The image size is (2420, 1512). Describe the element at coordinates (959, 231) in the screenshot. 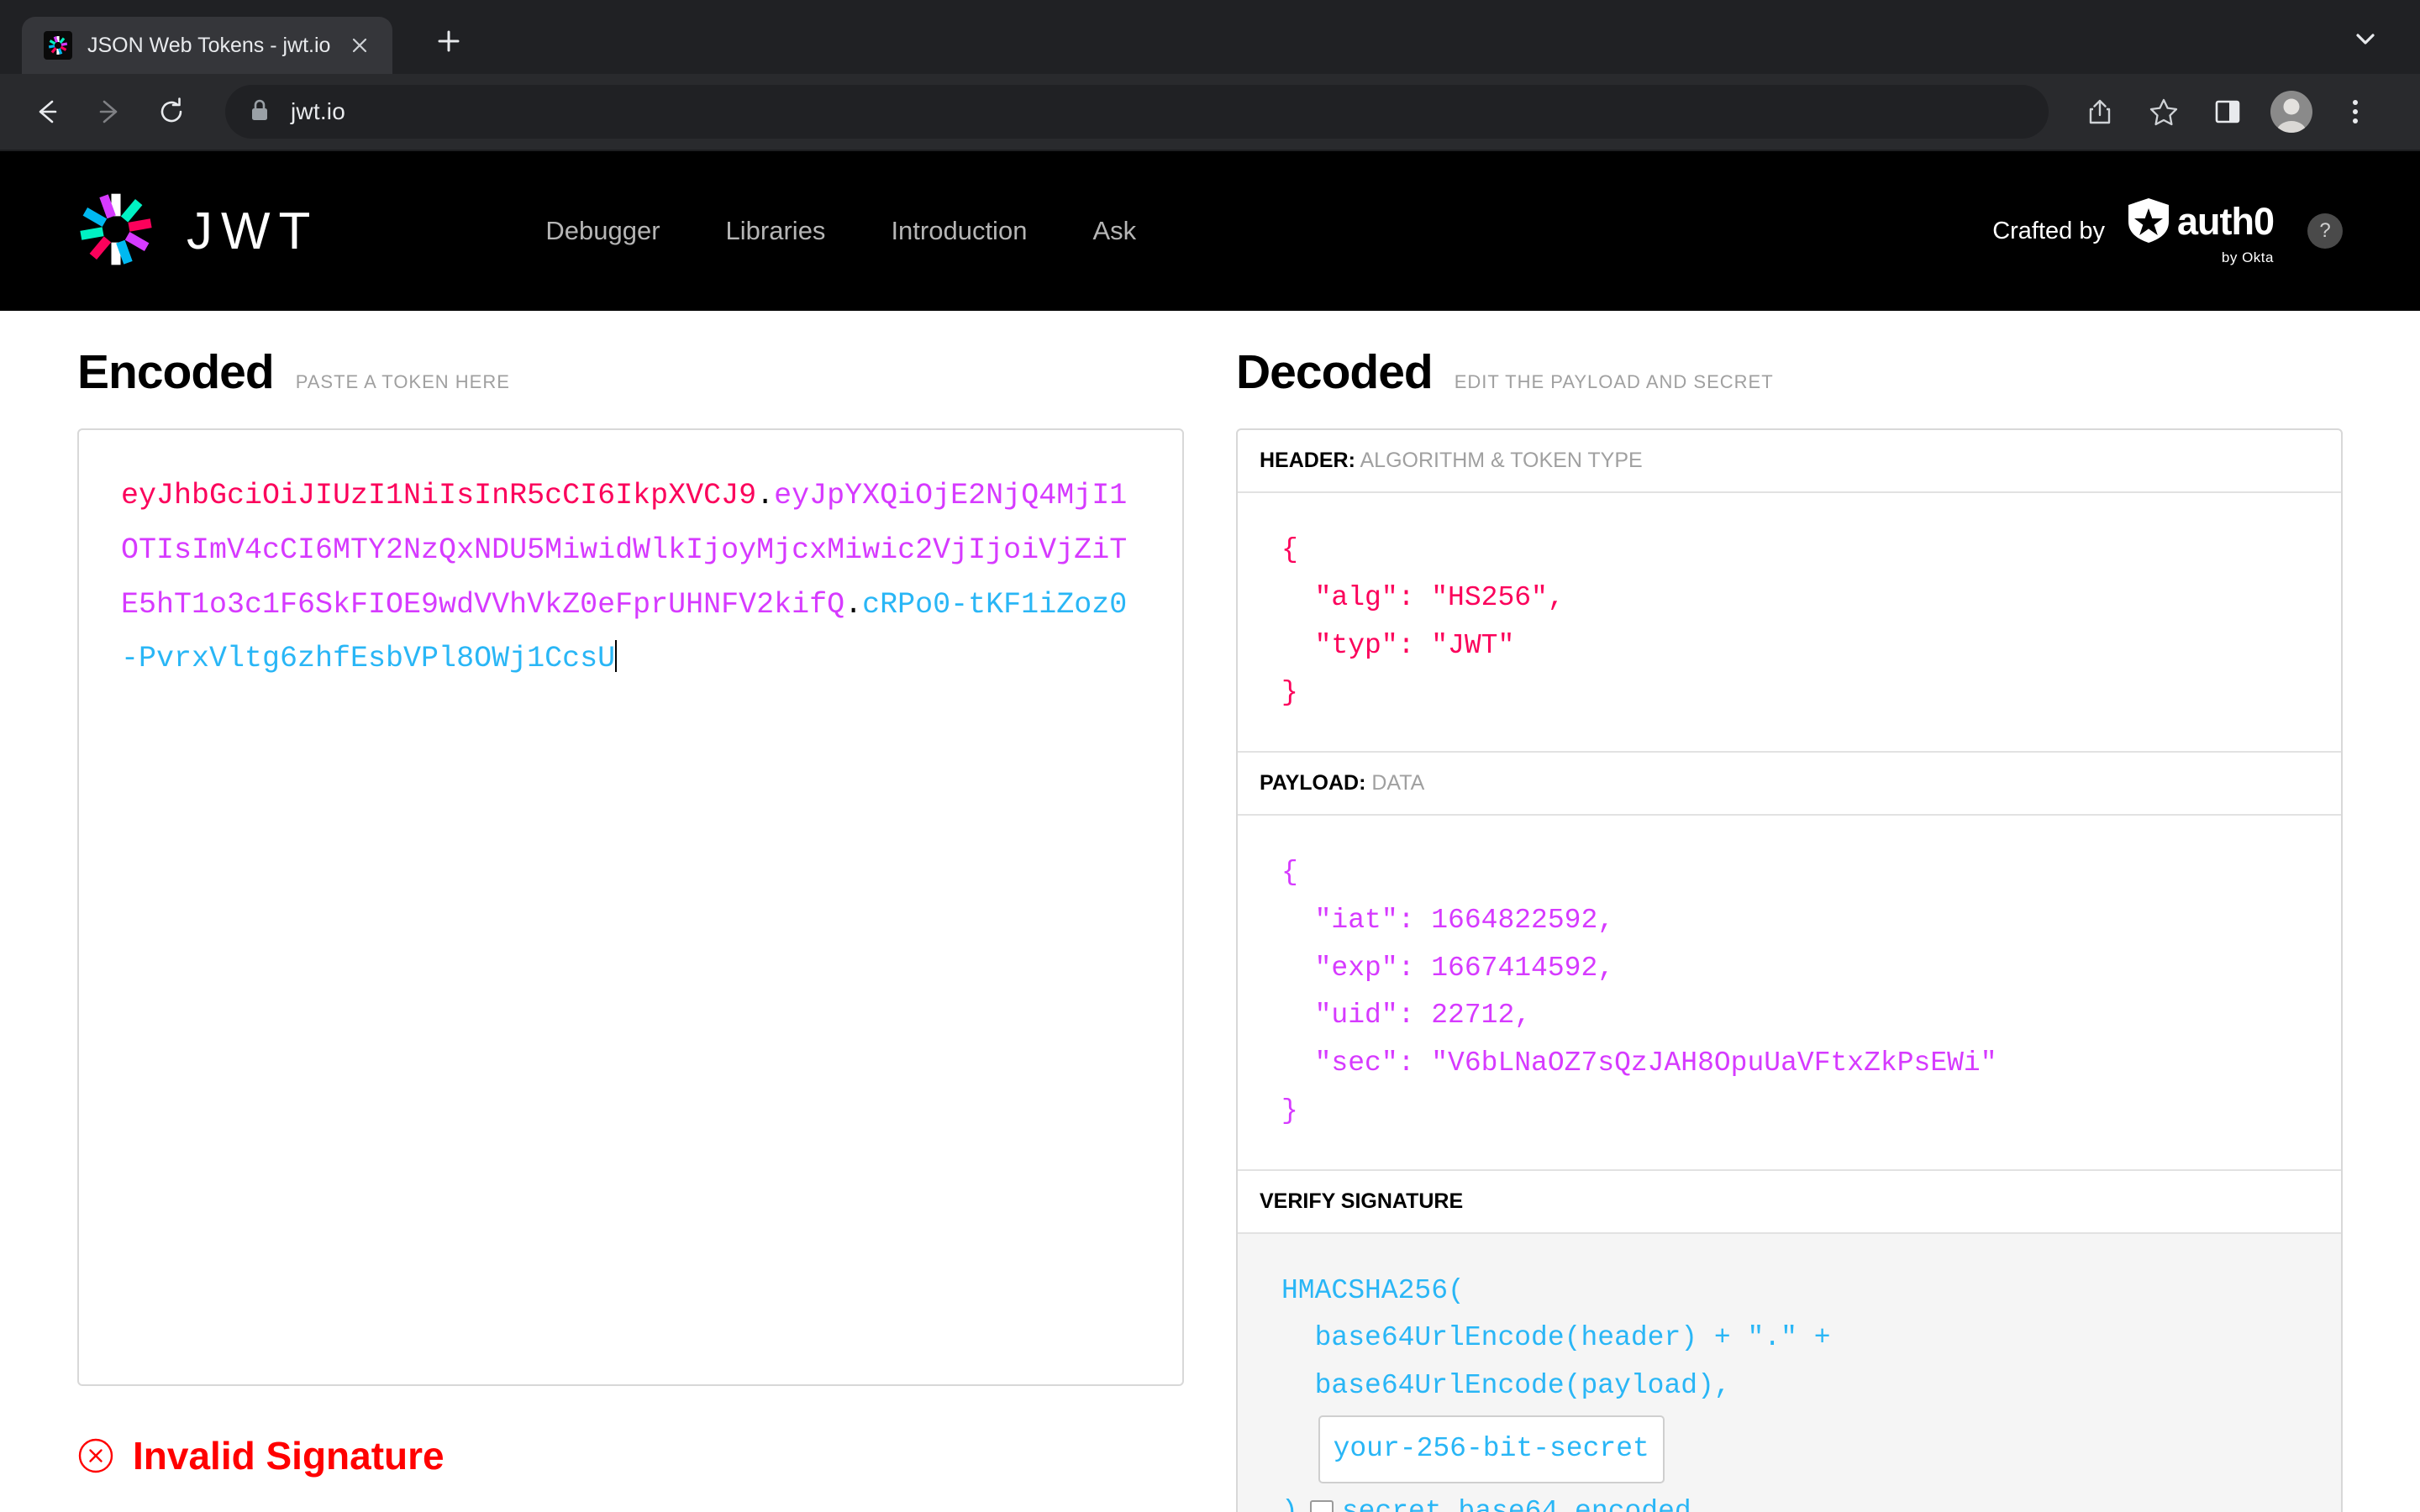

I see `nav-item-introduction: Introduction` at that location.